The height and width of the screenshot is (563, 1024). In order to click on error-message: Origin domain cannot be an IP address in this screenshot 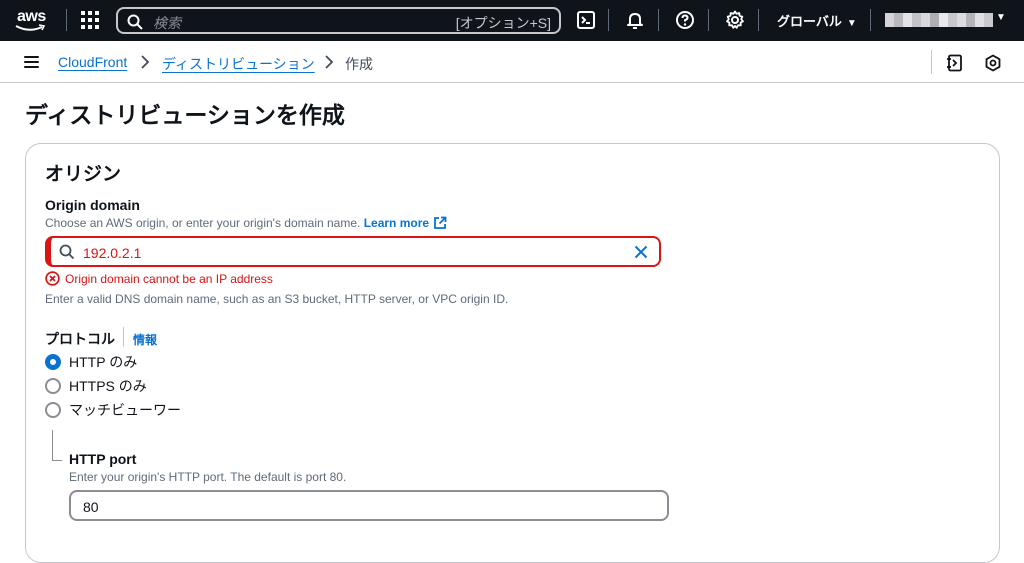, I will do `click(169, 278)`.